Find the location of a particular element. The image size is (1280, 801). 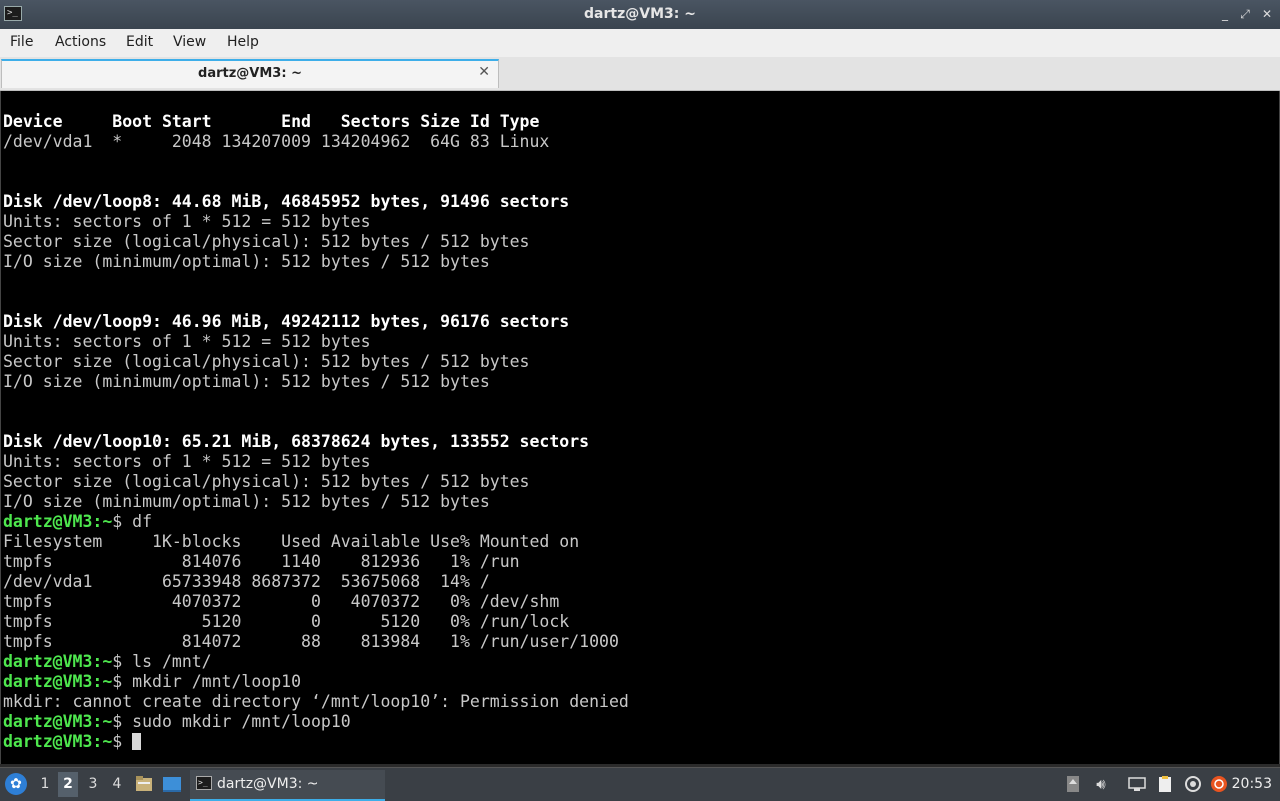

terminal-tab: dartz@VM3: ~ ✕ is located at coordinates (250, 73).